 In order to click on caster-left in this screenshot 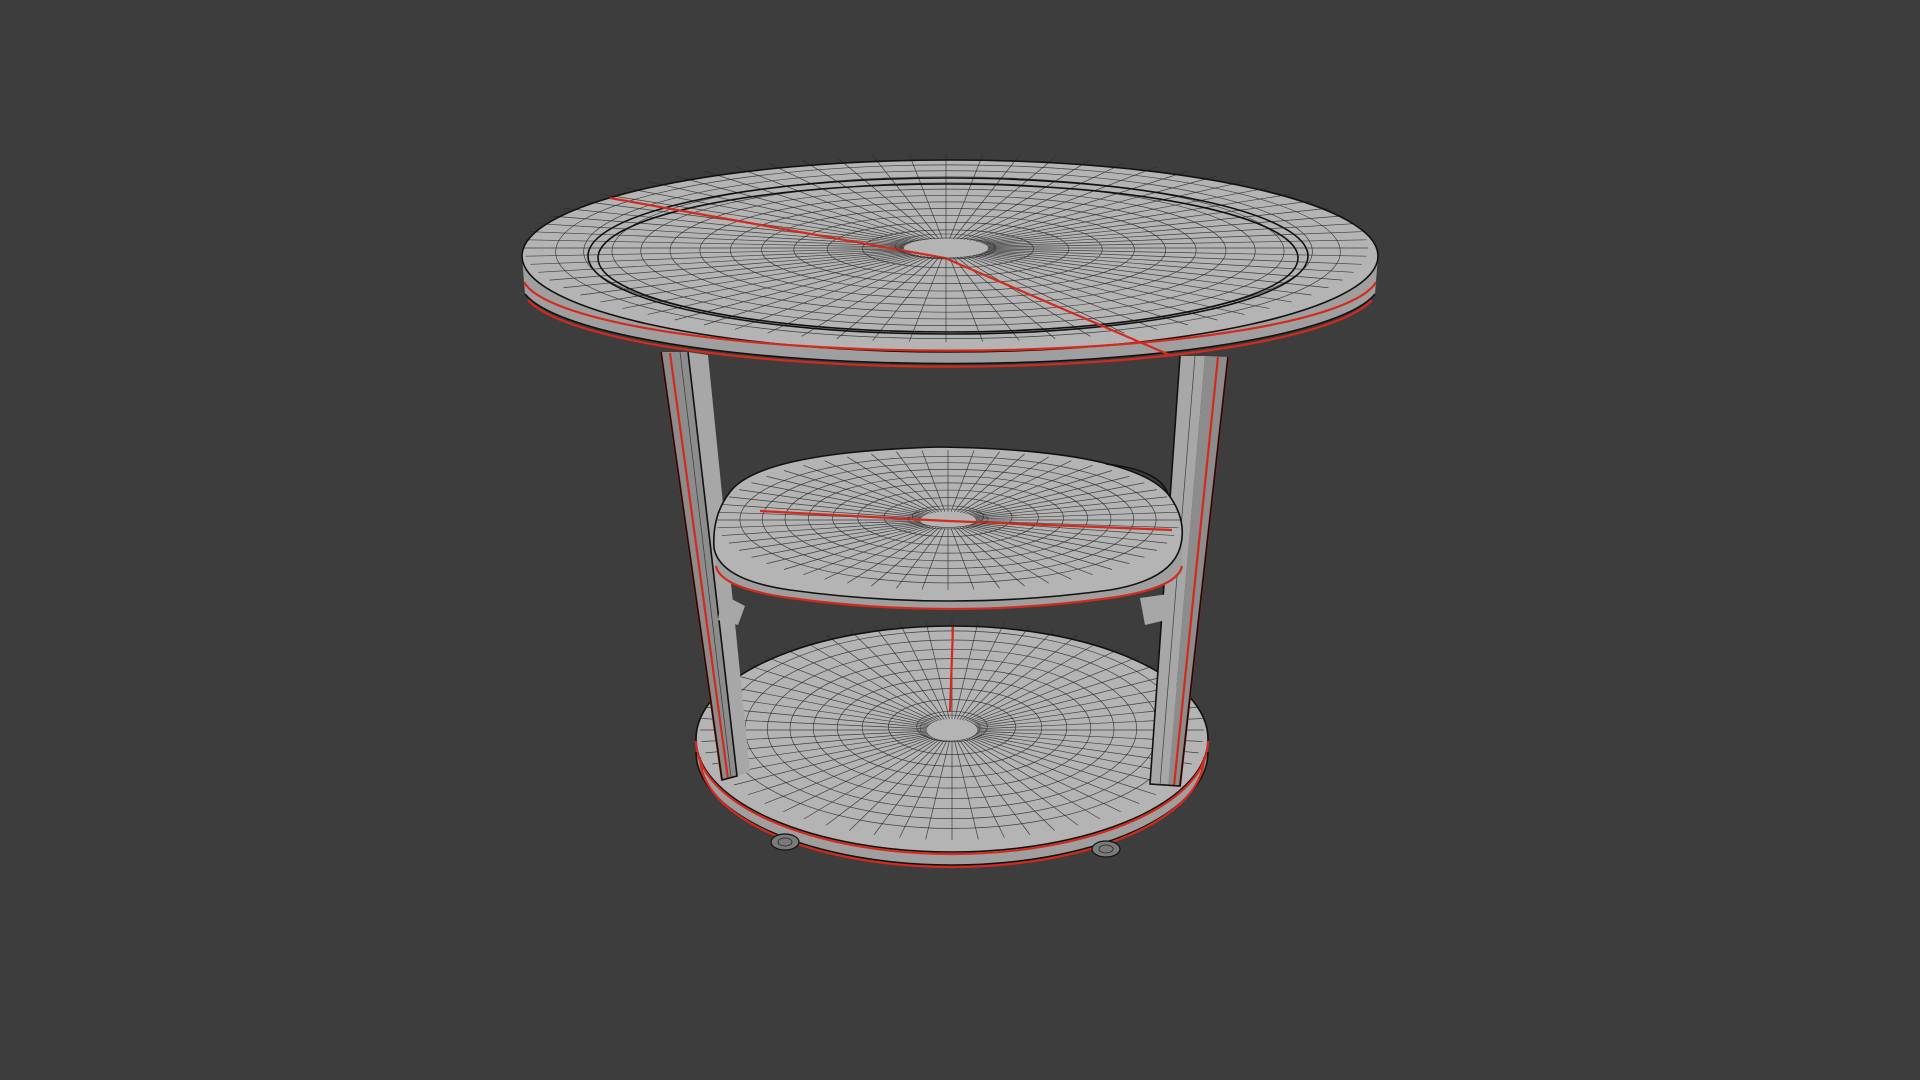, I will do `click(785, 842)`.